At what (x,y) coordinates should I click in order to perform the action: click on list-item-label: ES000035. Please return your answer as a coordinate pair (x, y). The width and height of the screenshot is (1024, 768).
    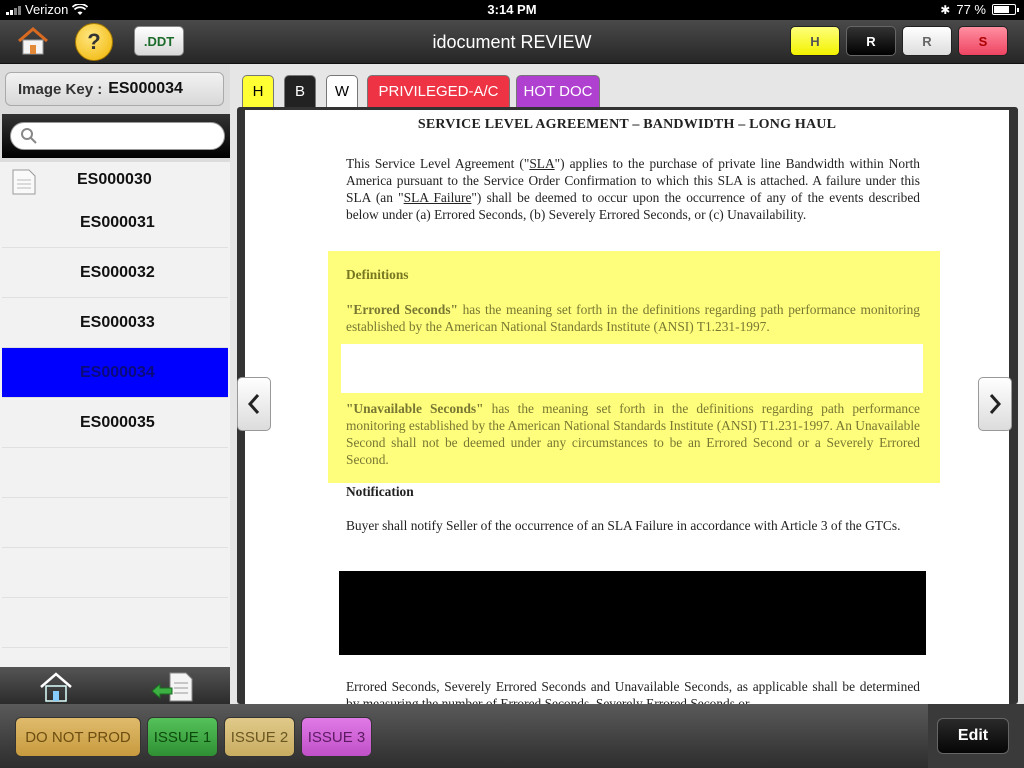
    Looking at the image, I should click on (117, 422).